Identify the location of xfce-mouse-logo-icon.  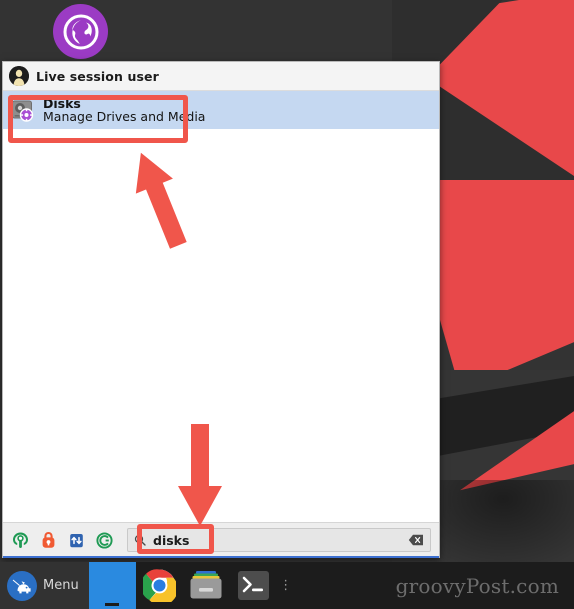
(22, 585).